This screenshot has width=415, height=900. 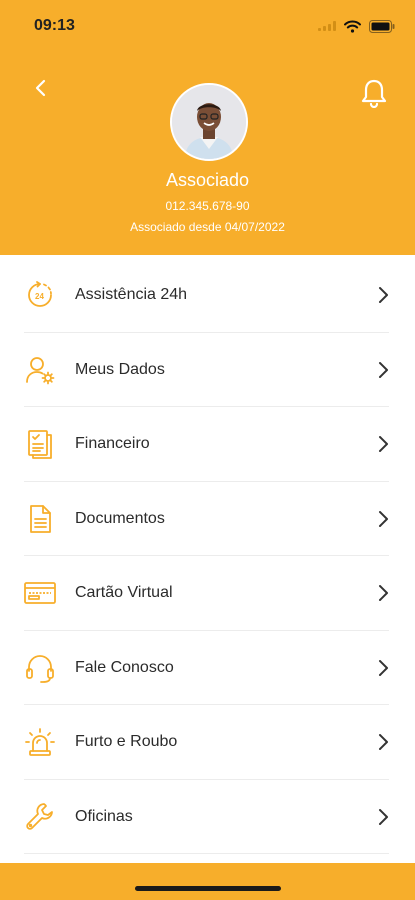 What do you see at coordinates (207, 227) in the screenshot?
I see `member-since: Associado desde 04/07/2022` at bounding box center [207, 227].